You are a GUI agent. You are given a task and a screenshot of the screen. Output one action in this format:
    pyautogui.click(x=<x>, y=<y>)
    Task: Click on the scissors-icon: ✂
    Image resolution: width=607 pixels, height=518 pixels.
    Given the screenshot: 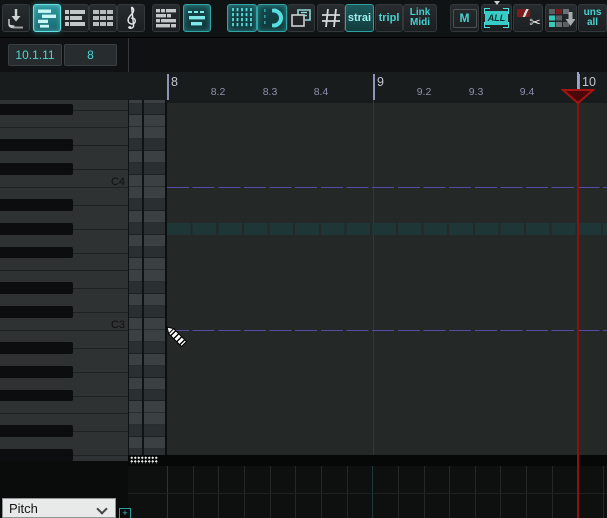 What is the action you would take?
    pyautogui.click(x=528, y=18)
    